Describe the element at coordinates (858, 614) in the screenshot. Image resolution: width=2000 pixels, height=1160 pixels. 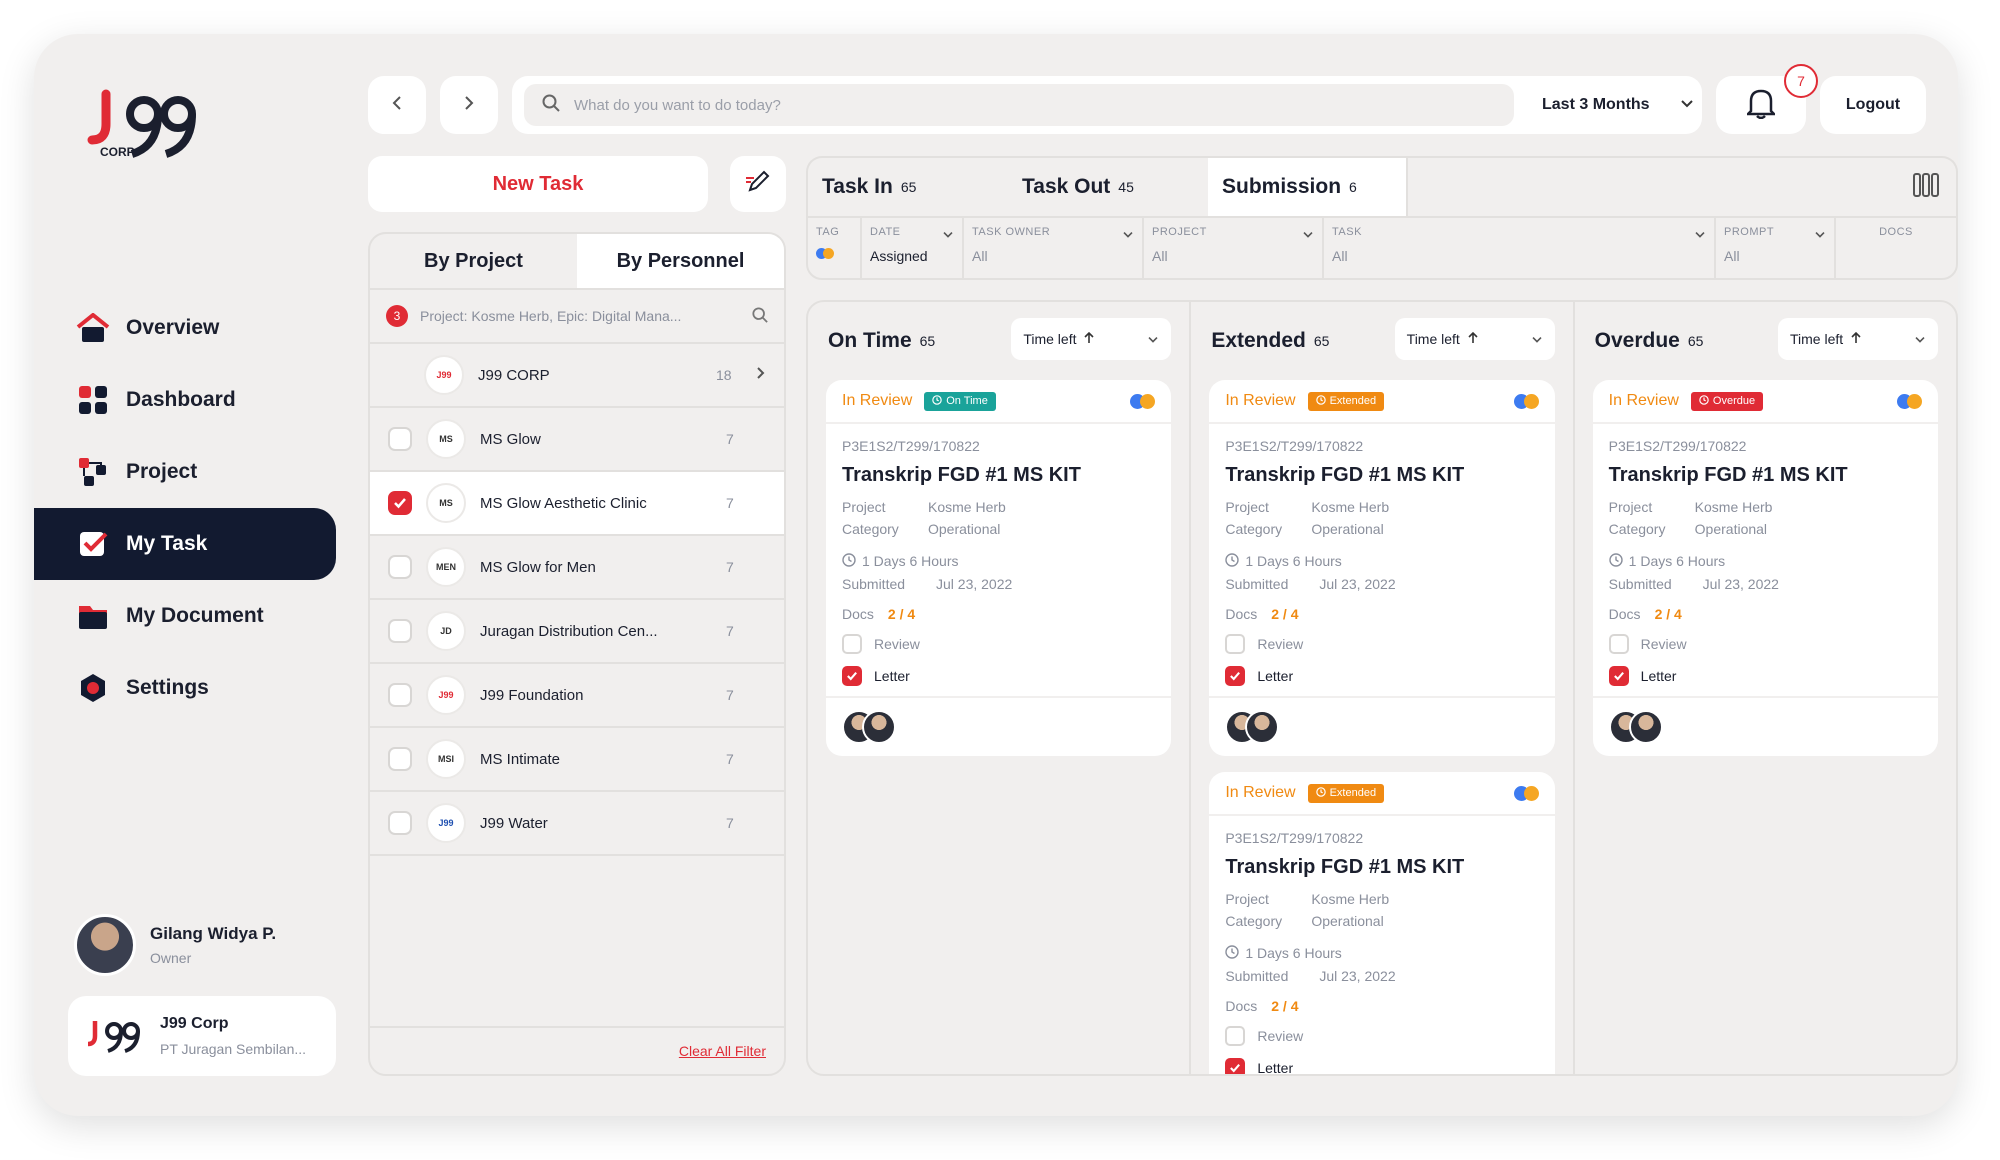
I see `docs-label: Docs` at that location.